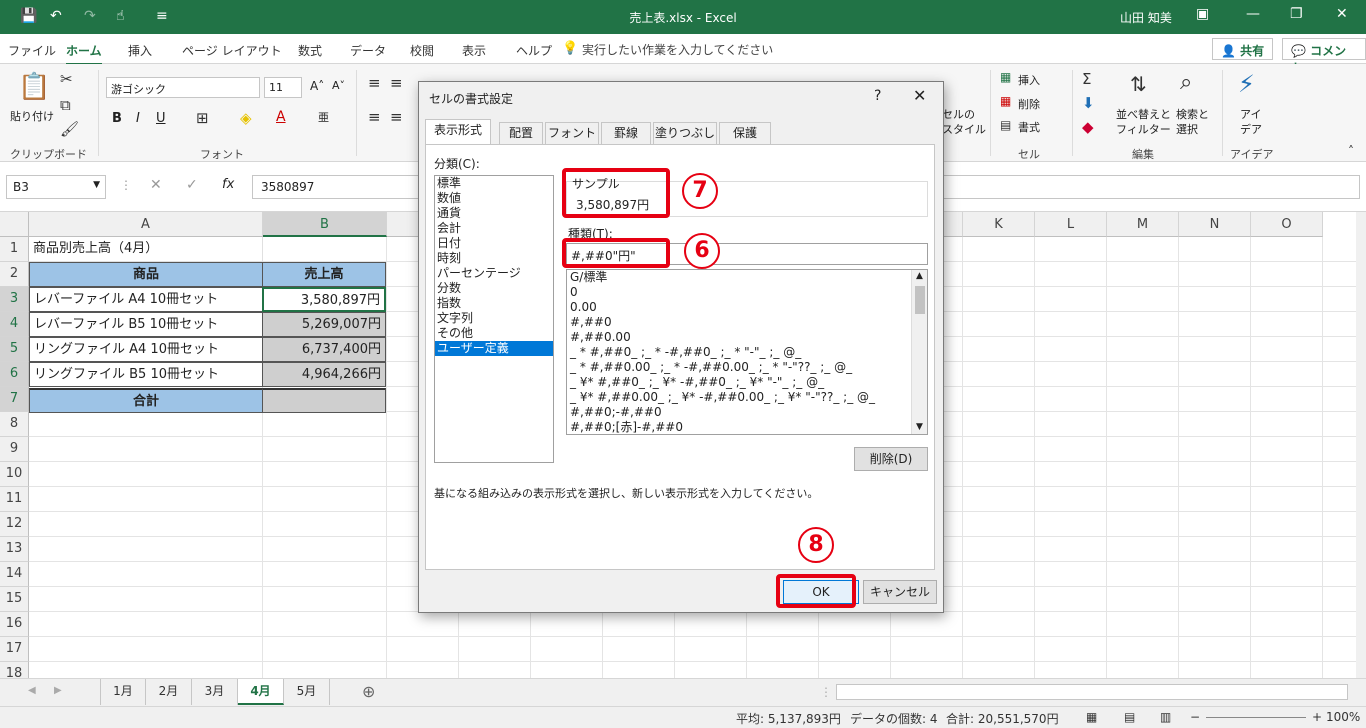 The height and width of the screenshot is (728, 1366). I want to click on column-header: K, so click(999, 224).